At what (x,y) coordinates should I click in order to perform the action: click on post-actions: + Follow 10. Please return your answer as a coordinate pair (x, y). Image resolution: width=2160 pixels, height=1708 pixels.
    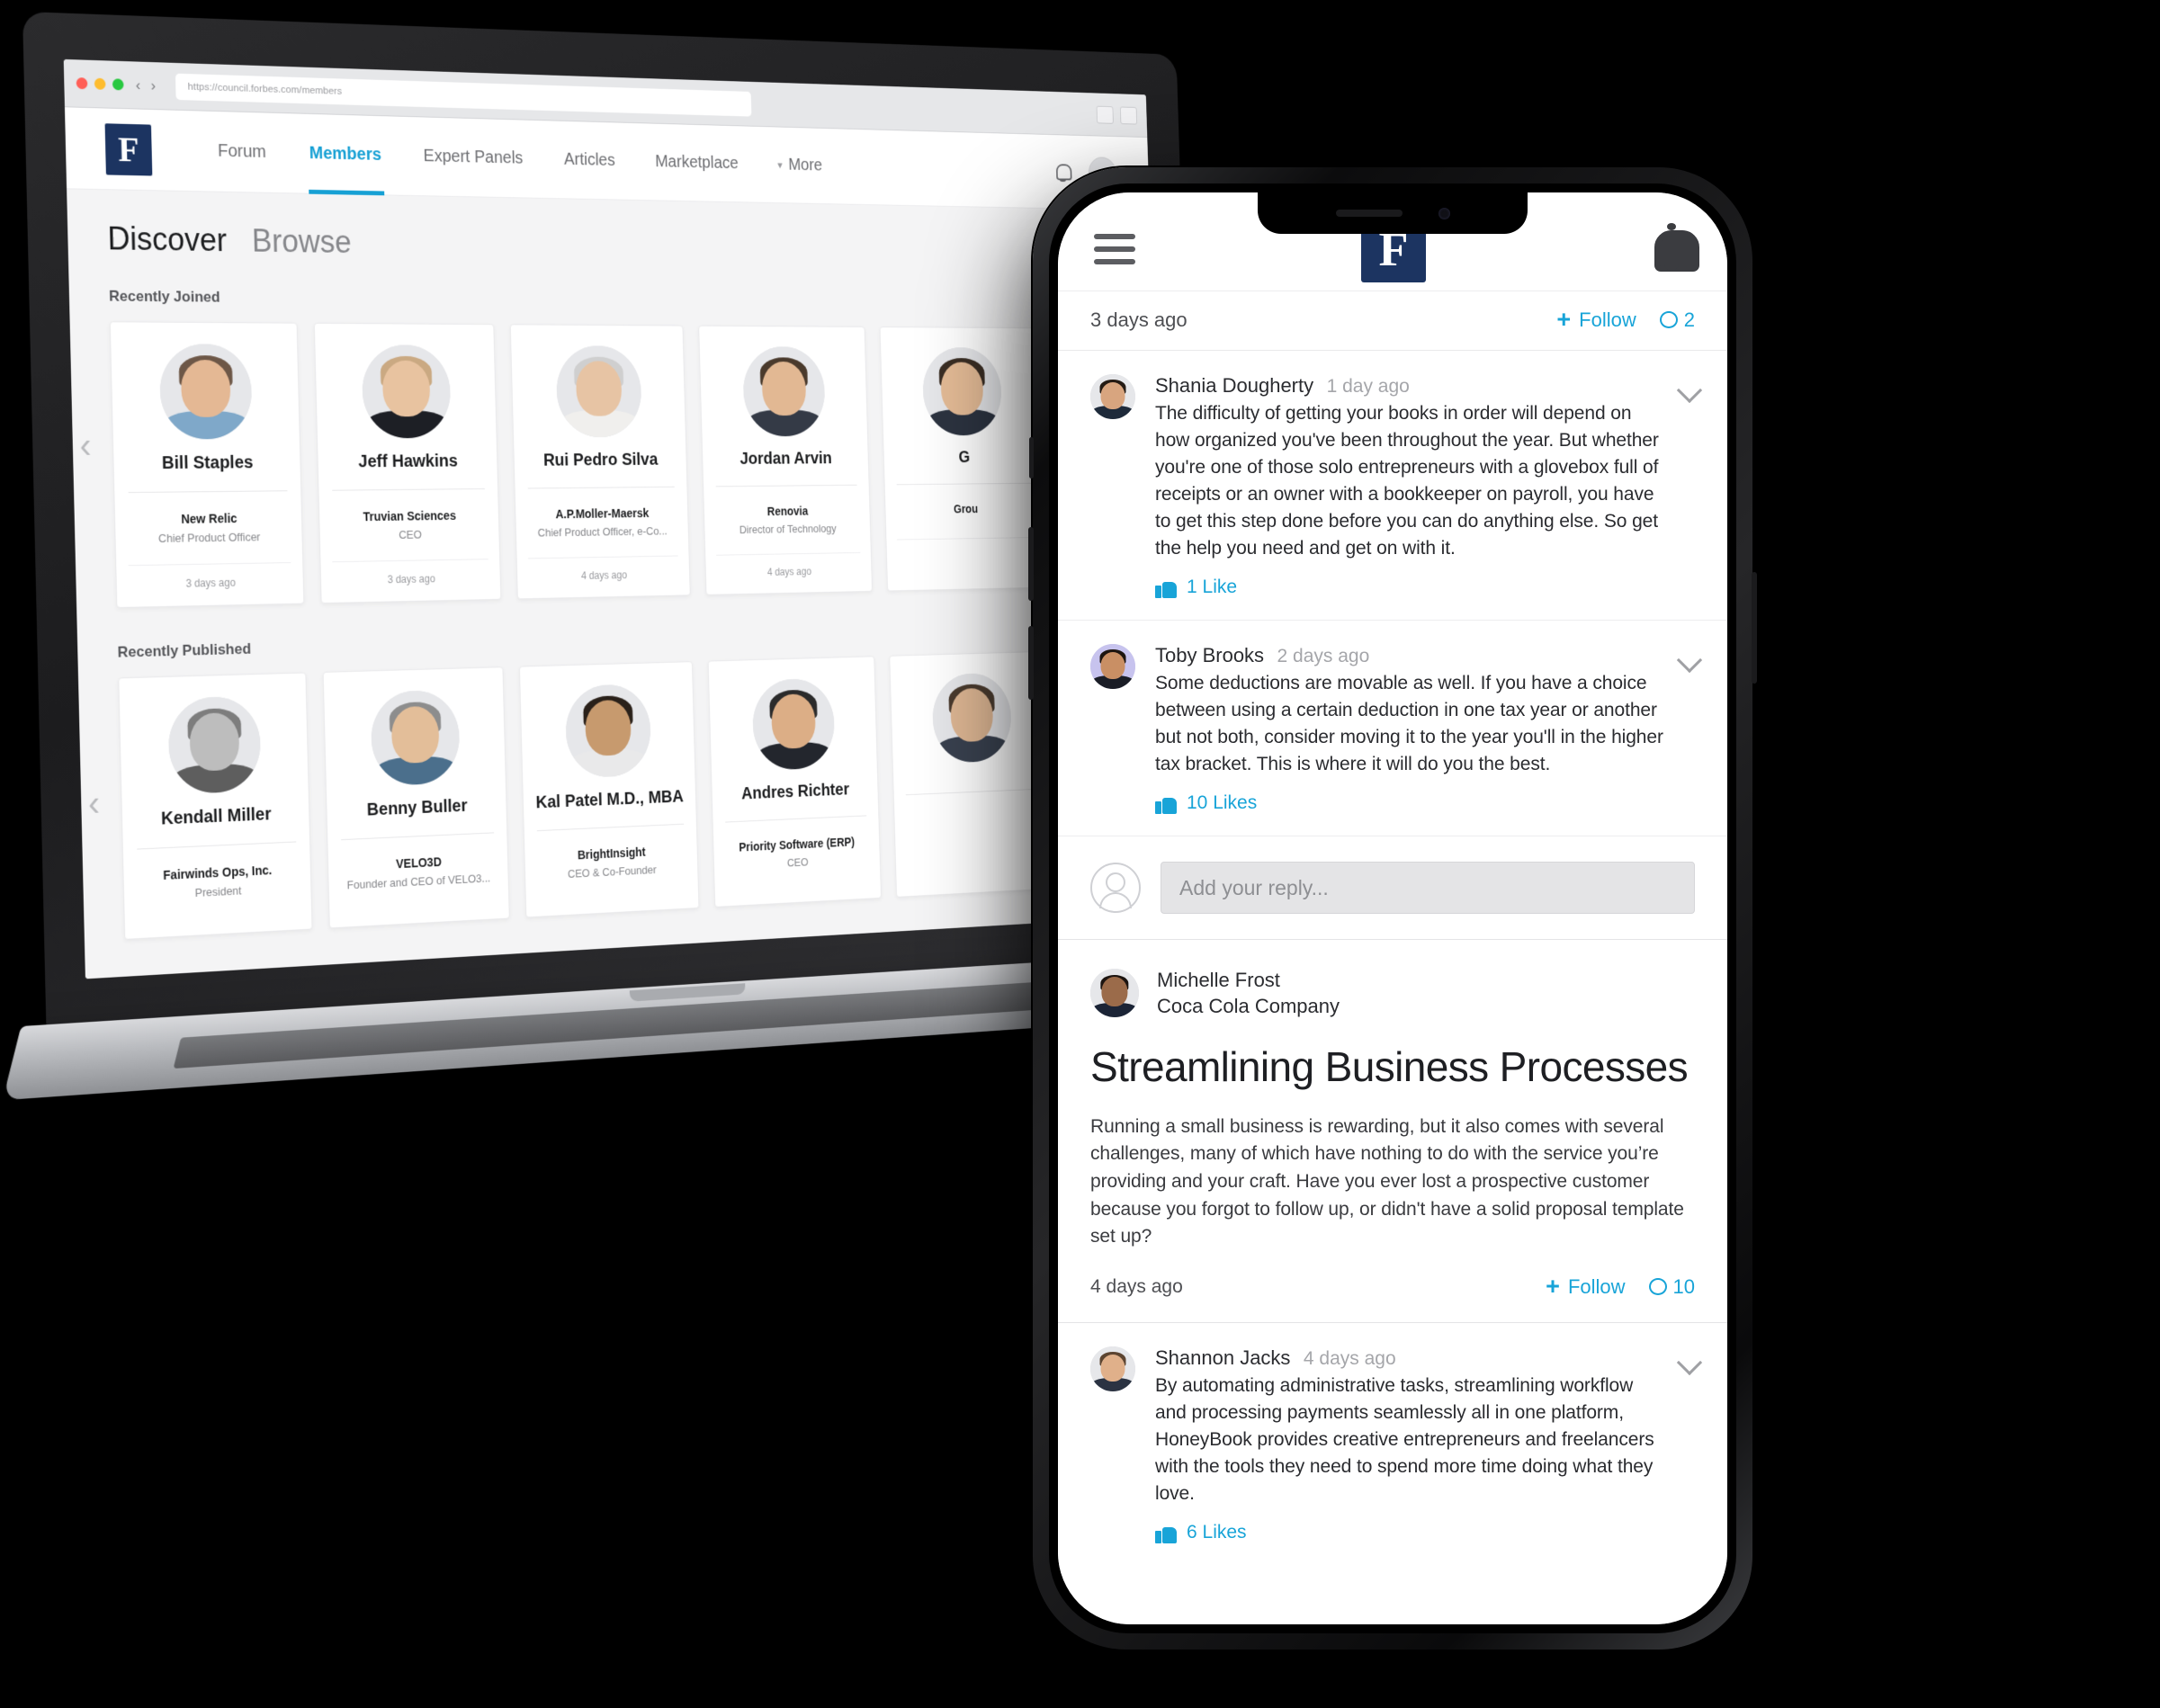
    Looking at the image, I should click on (1620, 1286).